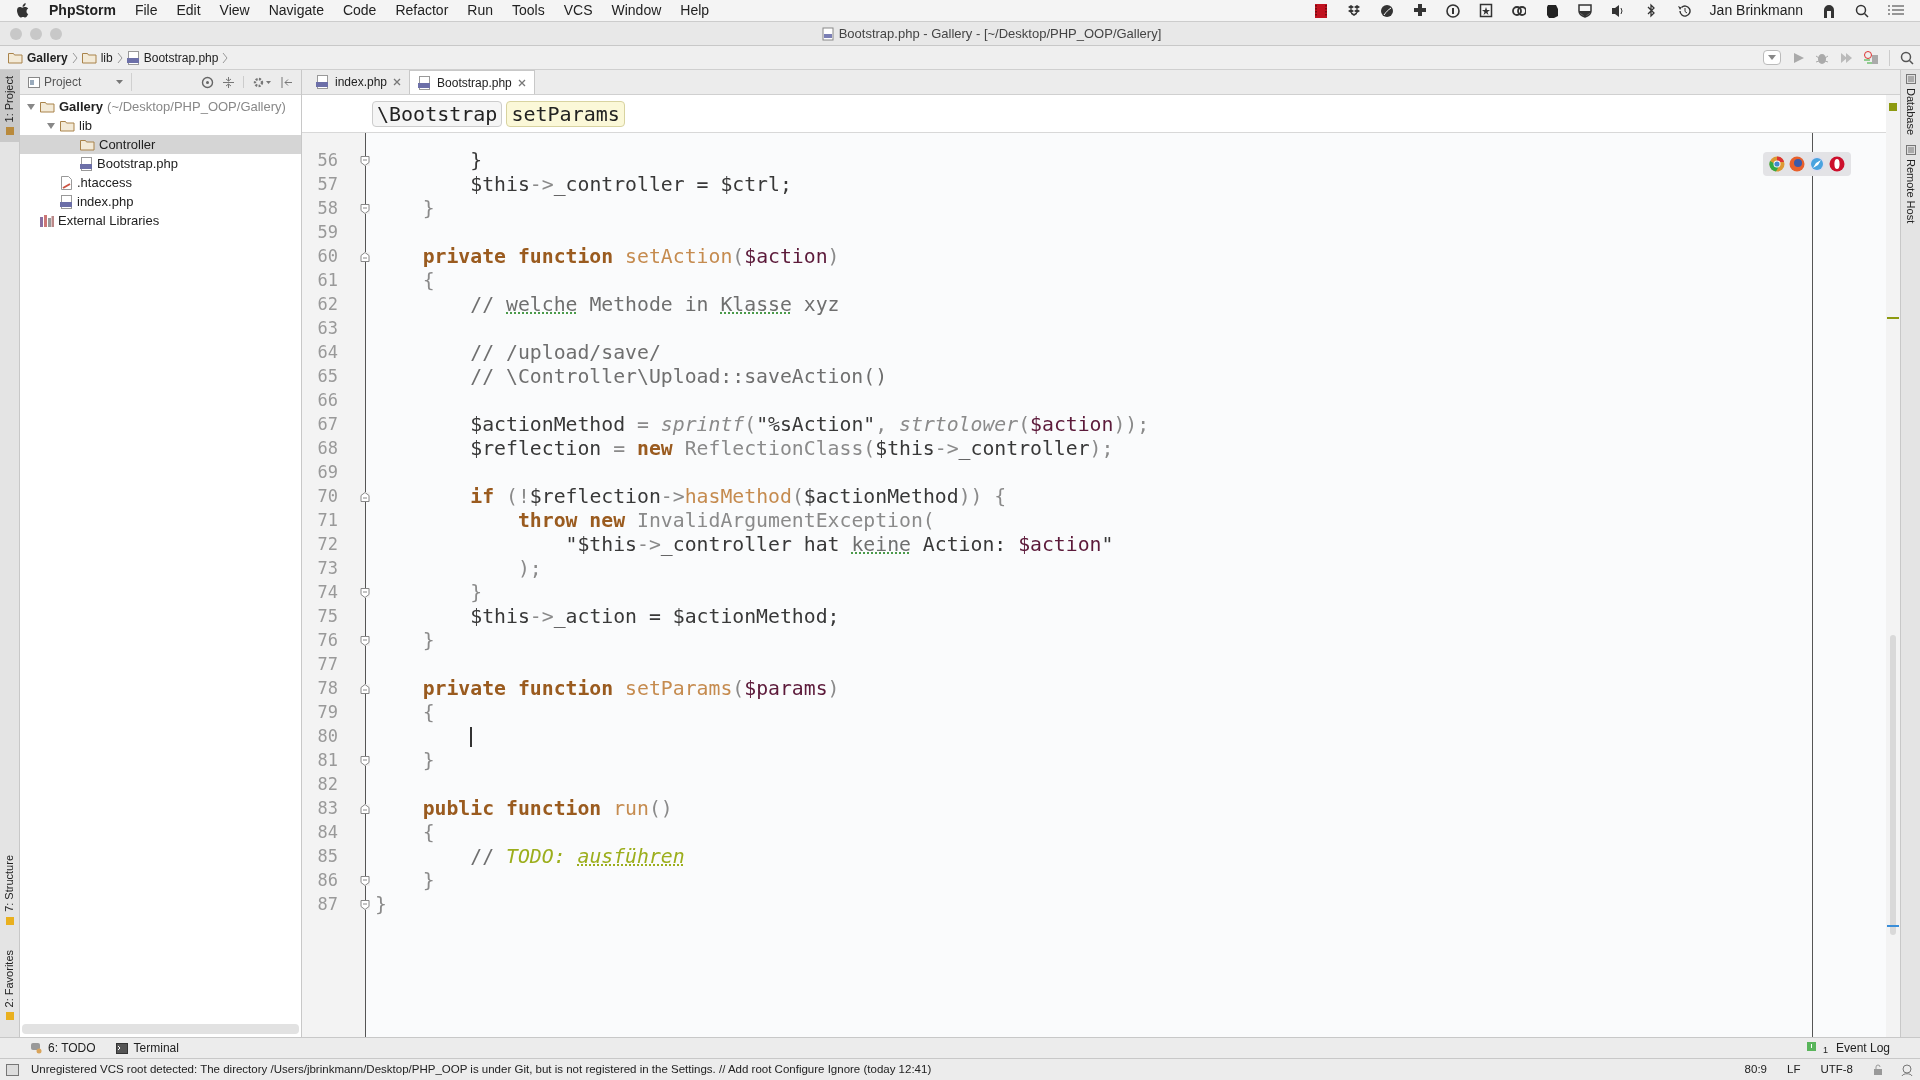  What do you see at coordinates (172, 57) in the screenshot?
I see `breadcrumb-item: Bootstrap.php` at bounding box center [172, 57].